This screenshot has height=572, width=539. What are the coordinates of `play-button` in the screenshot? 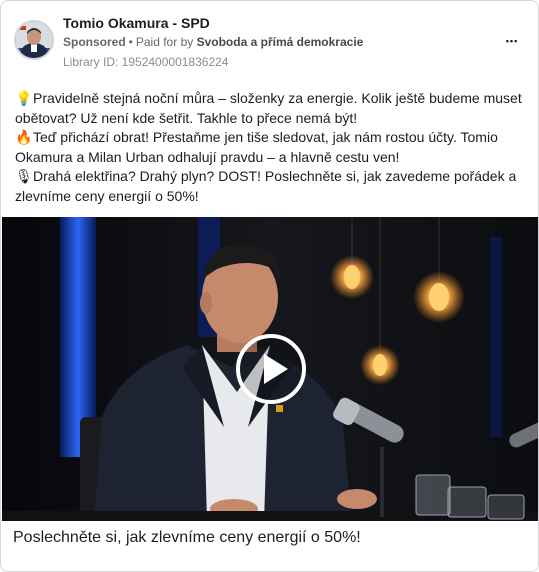 It's located at (271, 369).